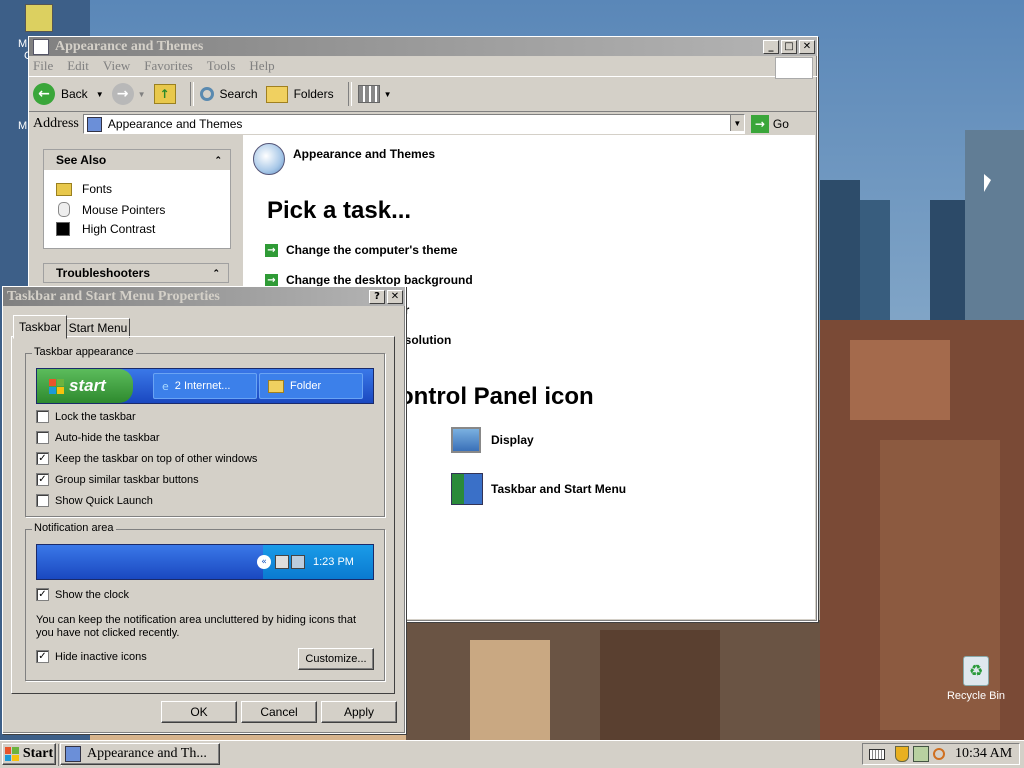 The image size is (1024, 768). Describe the element at coordinates (41, 46) in the screenshot. I see `folder-icon` at that location.